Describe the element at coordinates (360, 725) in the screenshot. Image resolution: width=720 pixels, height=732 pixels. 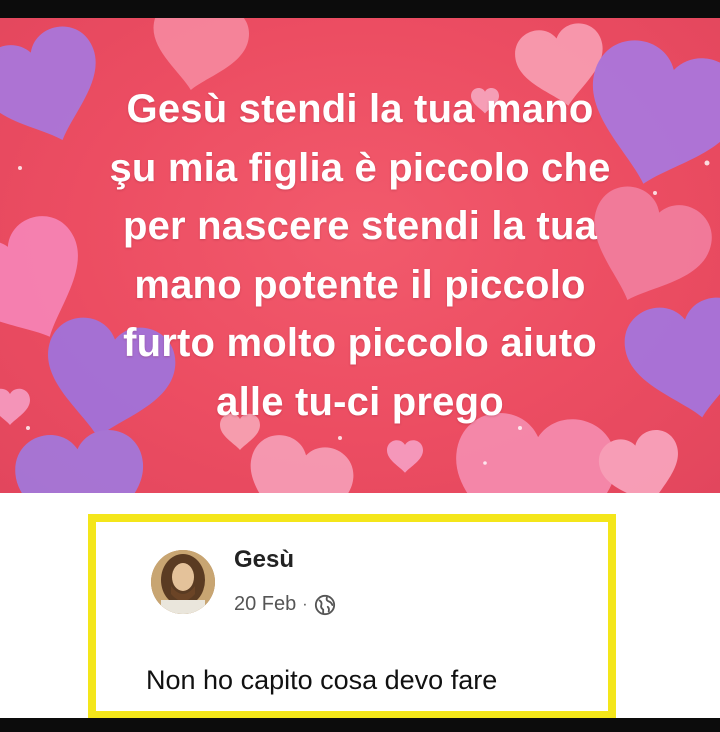
I see `bottom-frame-bar` at that location.